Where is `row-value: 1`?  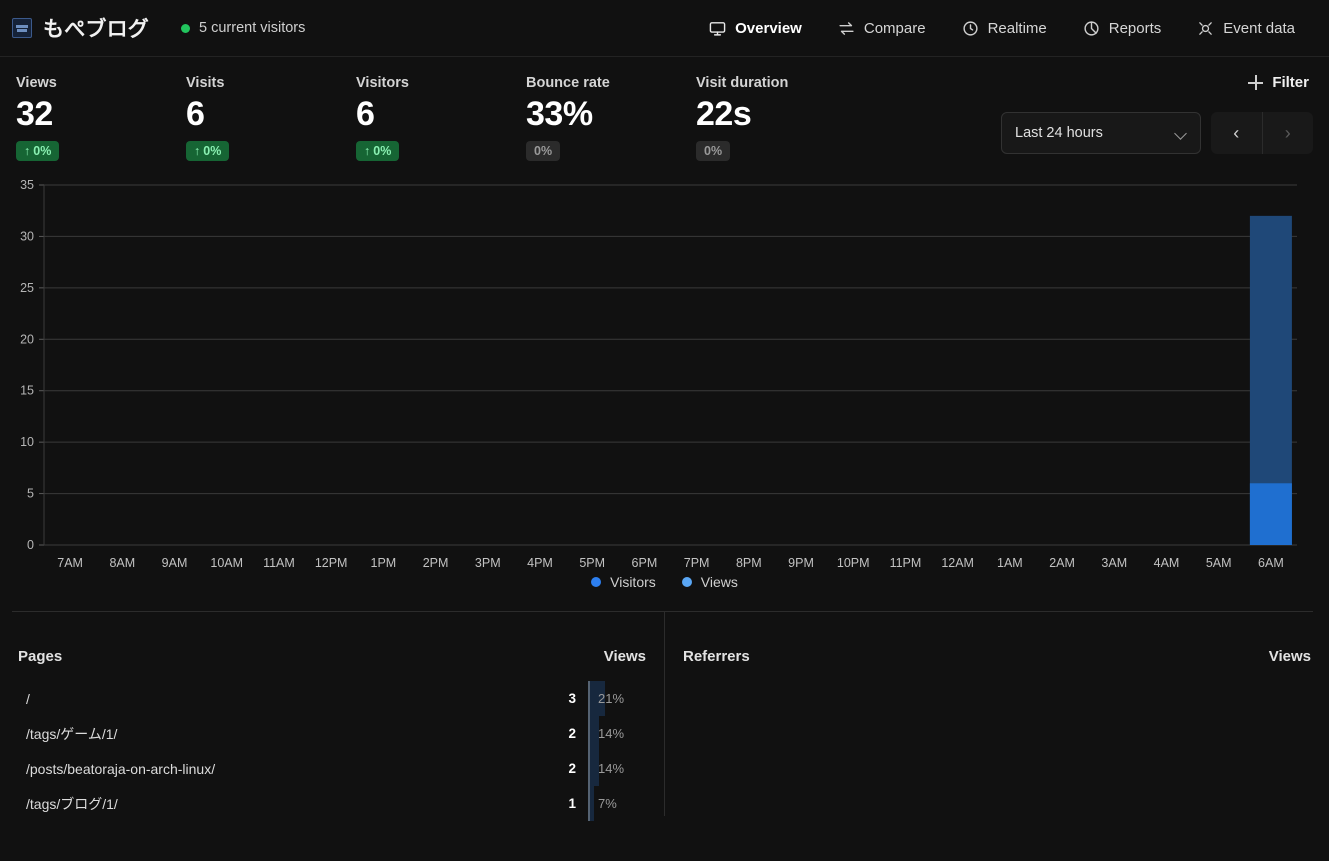
row-value: 1 is located at coordinates (572, 803).